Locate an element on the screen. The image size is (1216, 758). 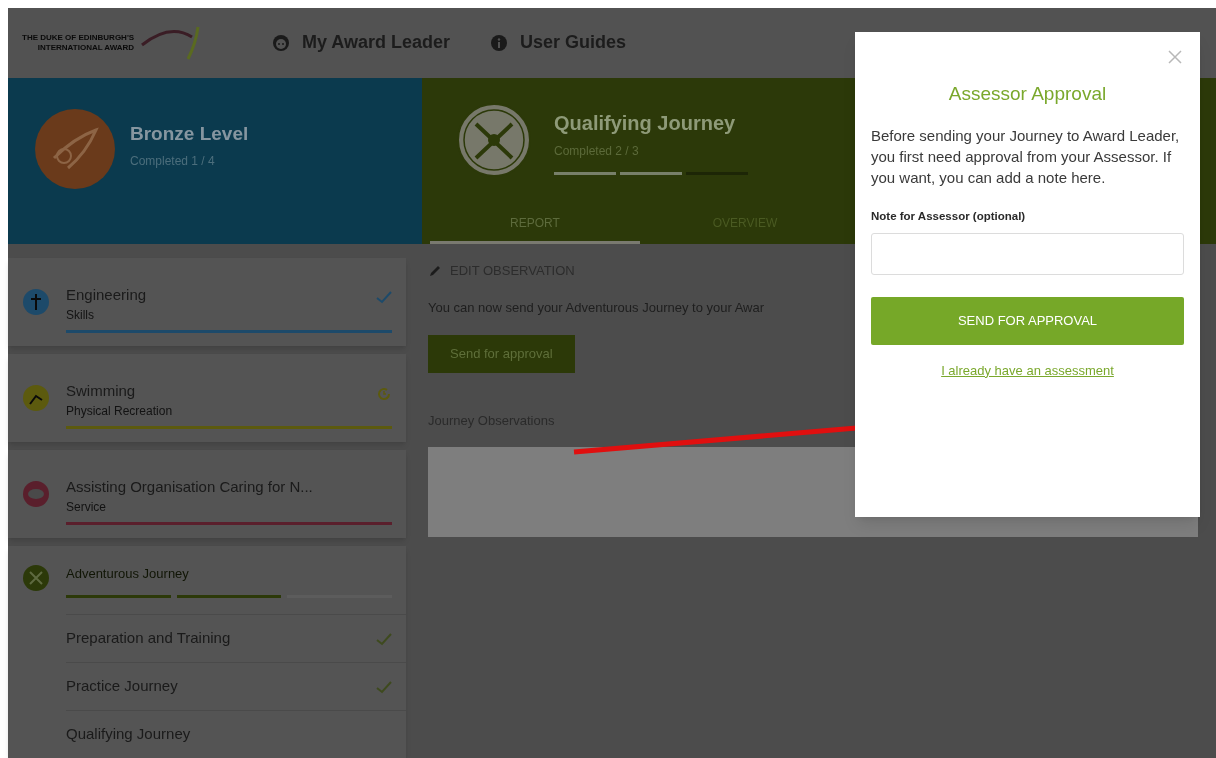
already-assessed-link: I already have an assessment is located at coordinates (1027, 370).